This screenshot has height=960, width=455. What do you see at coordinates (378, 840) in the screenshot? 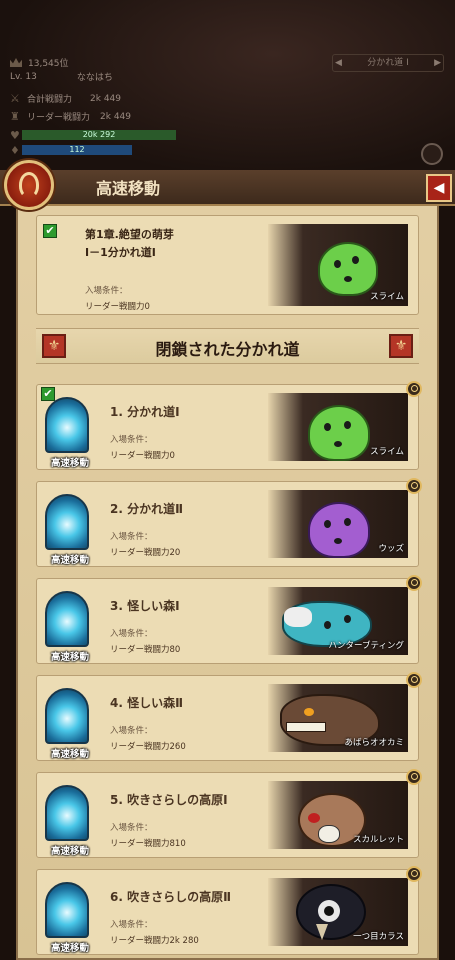
I see `monster-name: スカルレット` at bounding box center [378, 840].